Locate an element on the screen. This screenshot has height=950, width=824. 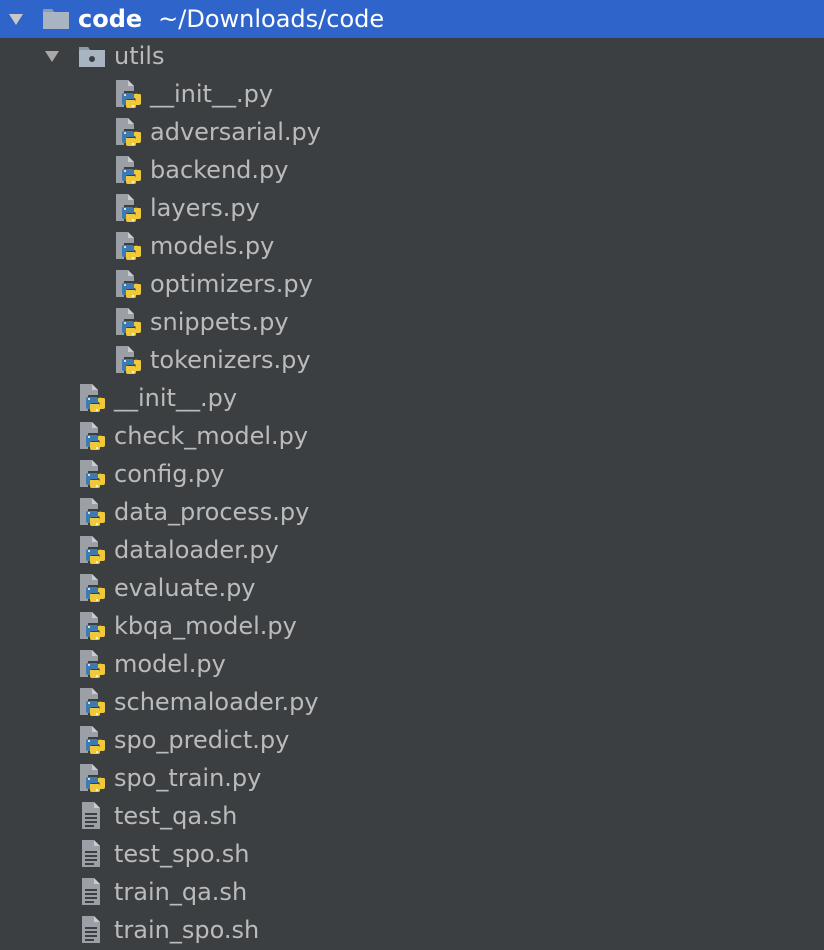
tree-row-utils-file-3: layers.py is located at coordinates (412, 208).